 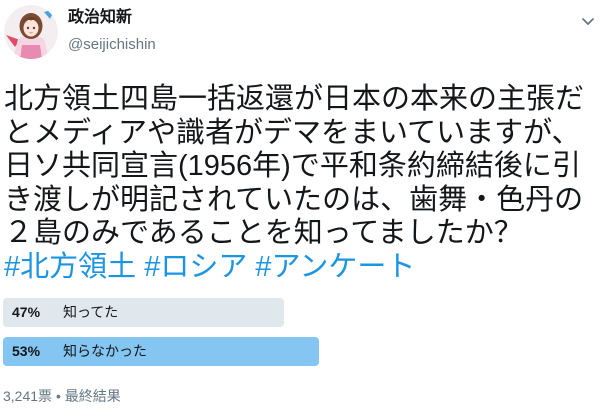 I want to click on poll-percent: 53%, so click(x=26, y=351).